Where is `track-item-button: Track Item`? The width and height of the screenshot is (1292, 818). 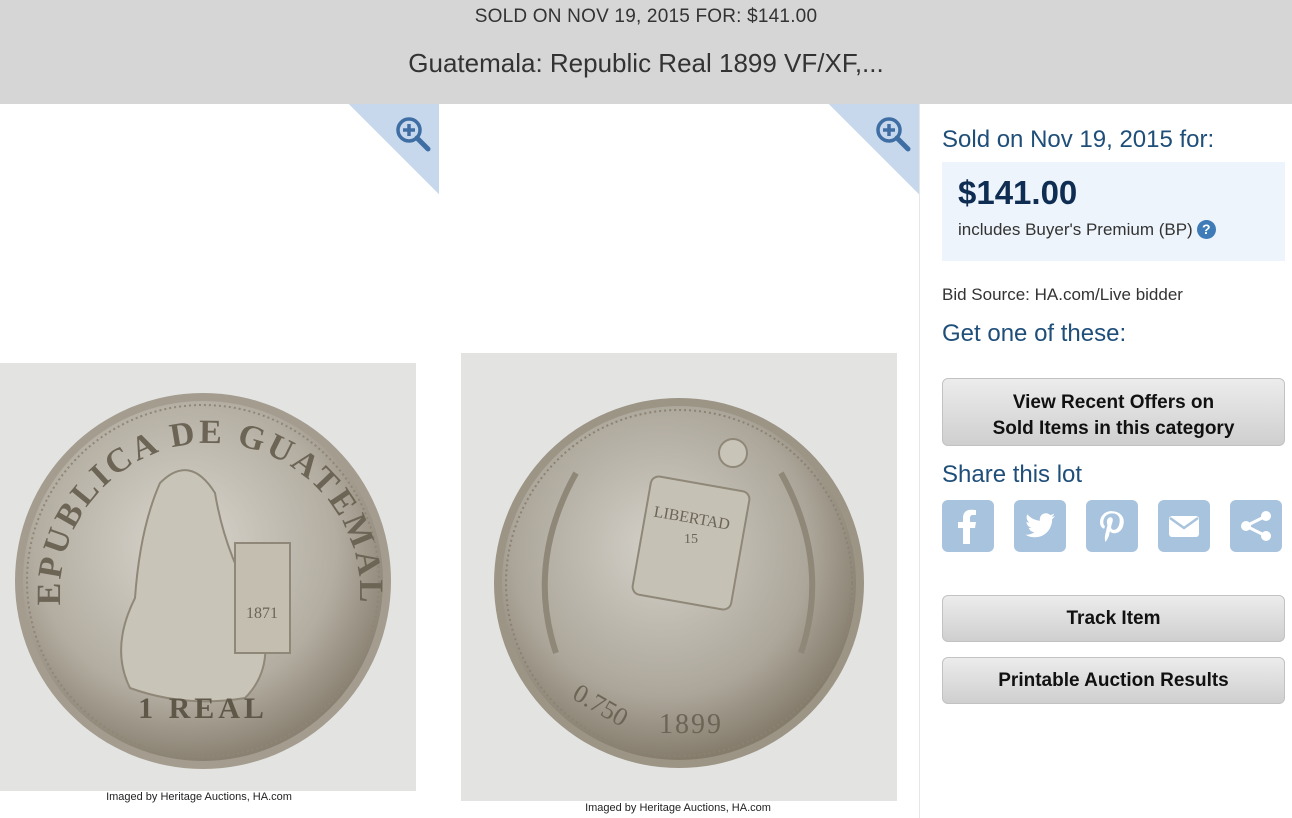
track-item-button: Track Item is located at coordinates (1113, 618).